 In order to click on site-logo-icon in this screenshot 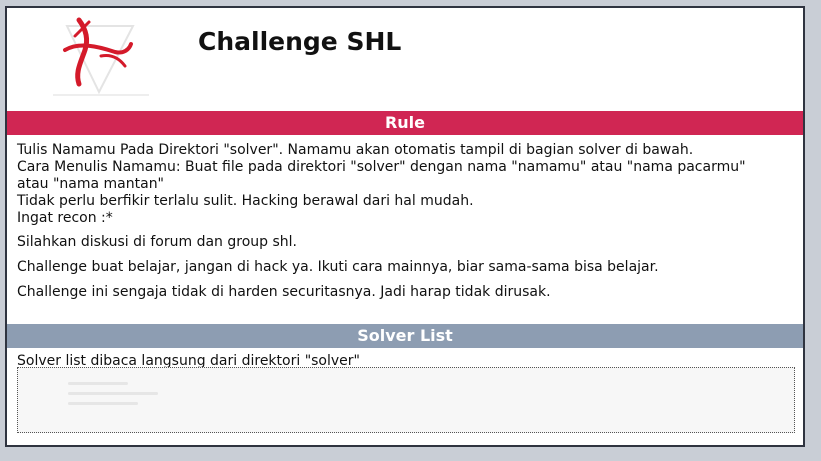, I will do `click(101, 59)`.